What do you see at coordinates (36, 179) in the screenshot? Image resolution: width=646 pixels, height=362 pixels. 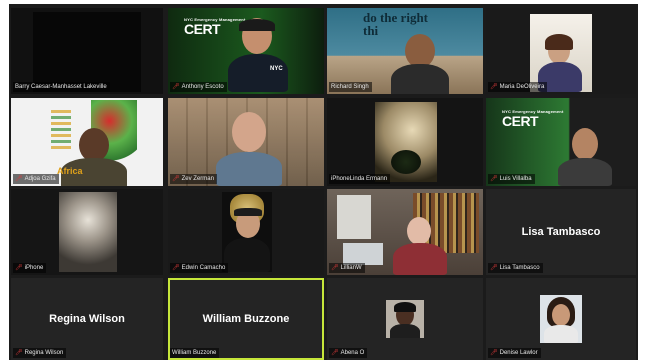 I see `participant-name-tag: 🎤︎ Adjoa Gzifa` at bounding box center [36, 179].